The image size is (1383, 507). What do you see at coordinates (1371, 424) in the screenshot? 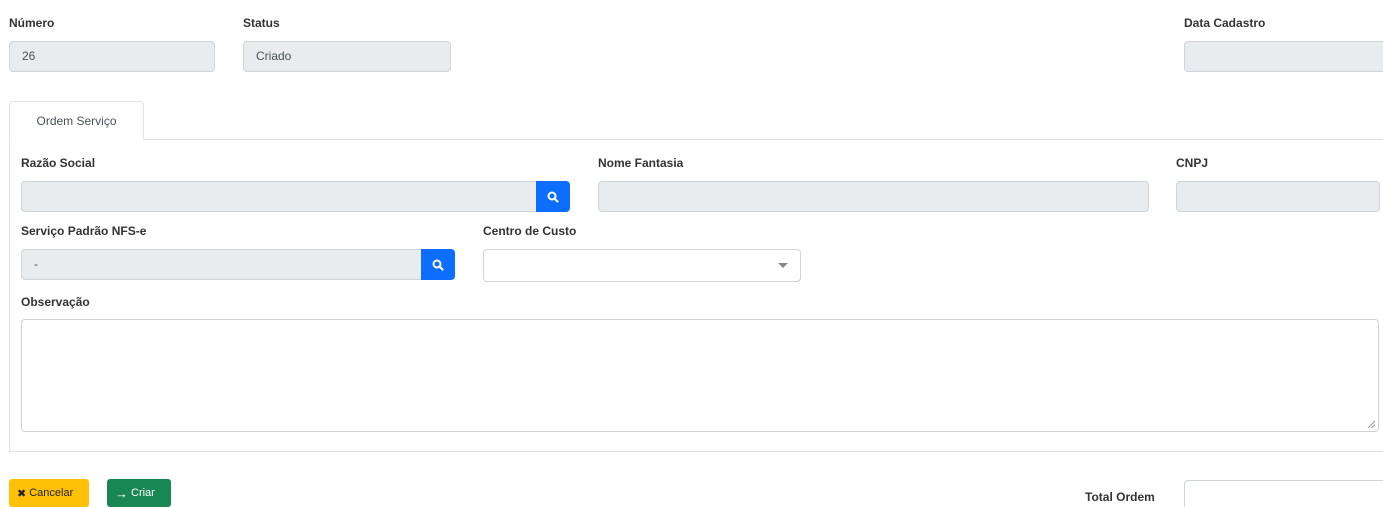
I see `resize-handle-icon` at bounding box center [1371, 424].